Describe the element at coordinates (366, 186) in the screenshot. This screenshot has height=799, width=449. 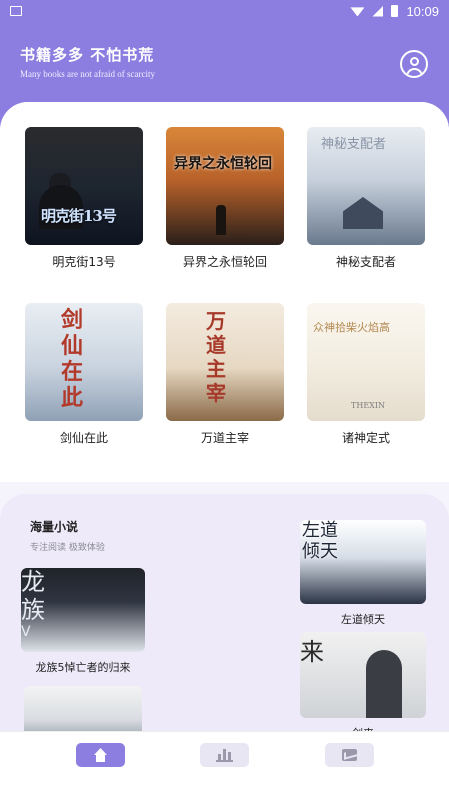
I see `book-cover: 神秘支配者` at that location.